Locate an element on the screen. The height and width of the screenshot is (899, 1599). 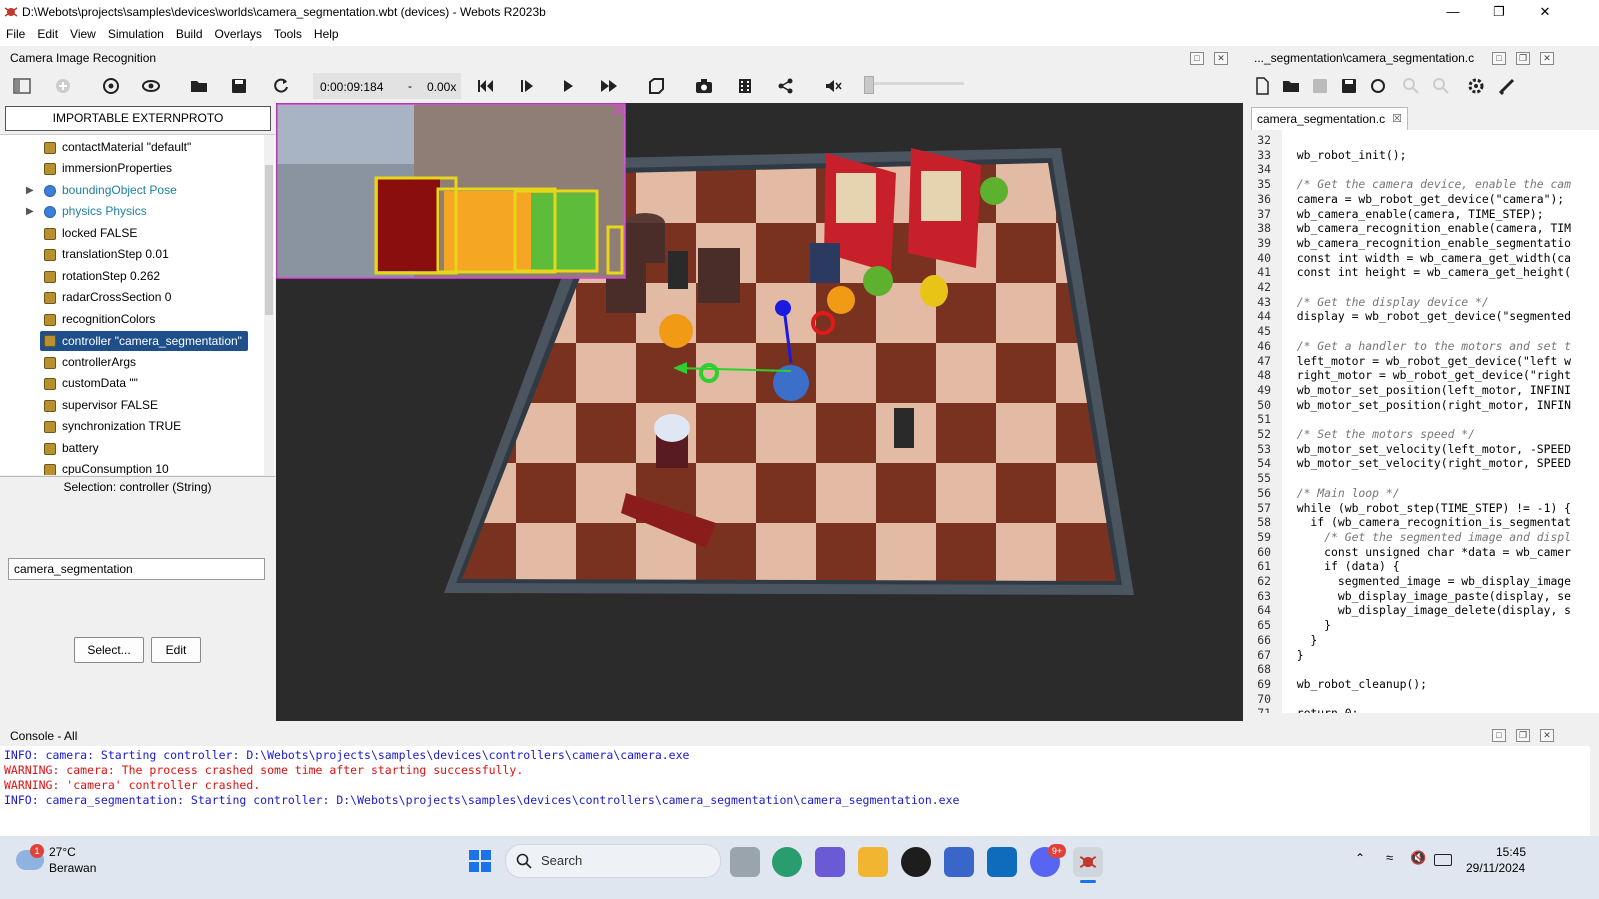
reset-simulation-icon is located at coordinates (281, 86).